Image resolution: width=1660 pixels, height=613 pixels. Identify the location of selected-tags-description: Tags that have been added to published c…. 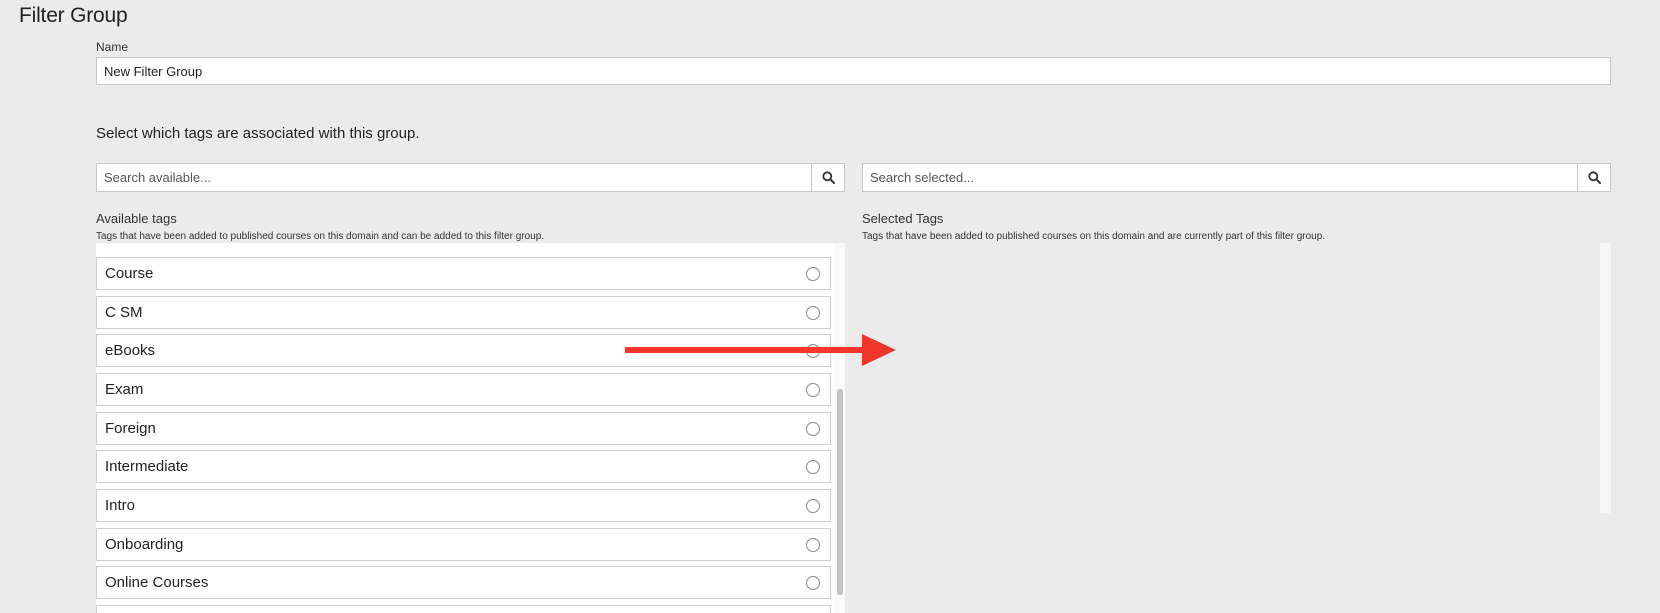
(1094, 236).